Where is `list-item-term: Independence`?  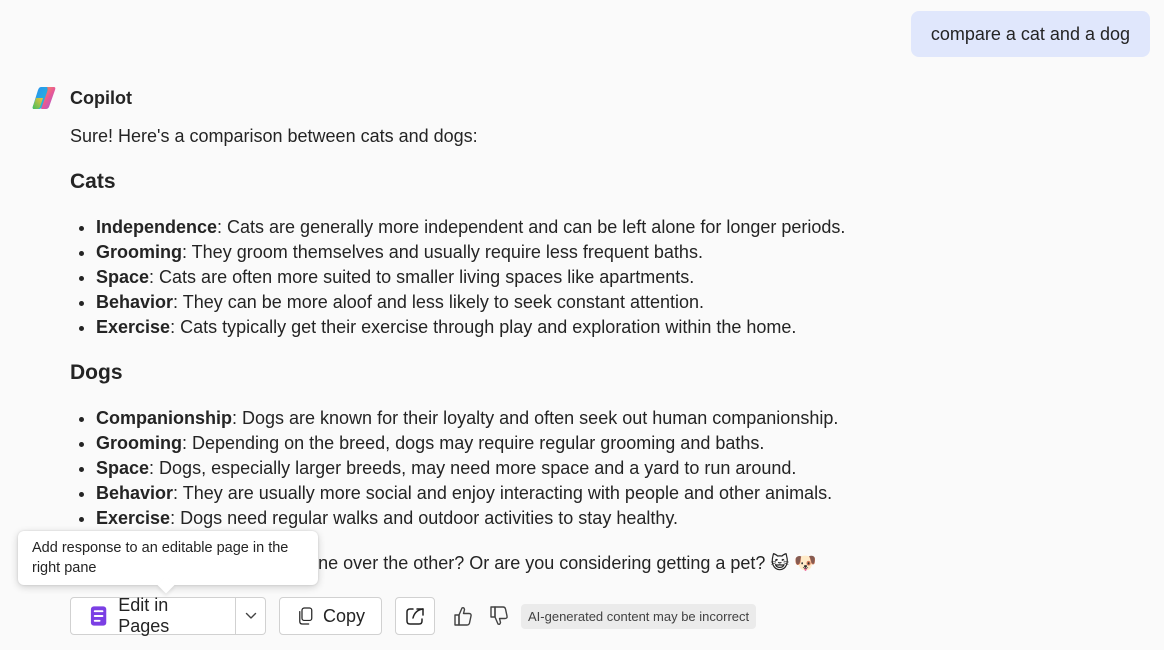
list-item-term: Independence is located at coordinates (157, 227).